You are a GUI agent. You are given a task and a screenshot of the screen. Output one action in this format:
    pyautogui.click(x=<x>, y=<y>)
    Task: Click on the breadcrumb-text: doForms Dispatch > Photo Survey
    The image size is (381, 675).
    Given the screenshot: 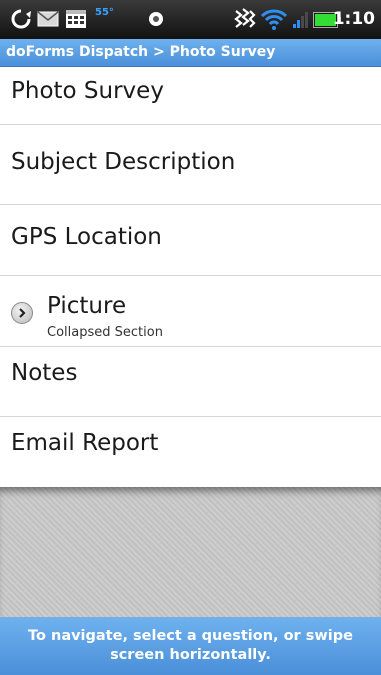 What is the action you would take?
    pyautogui.click(x=141, y=52)
    